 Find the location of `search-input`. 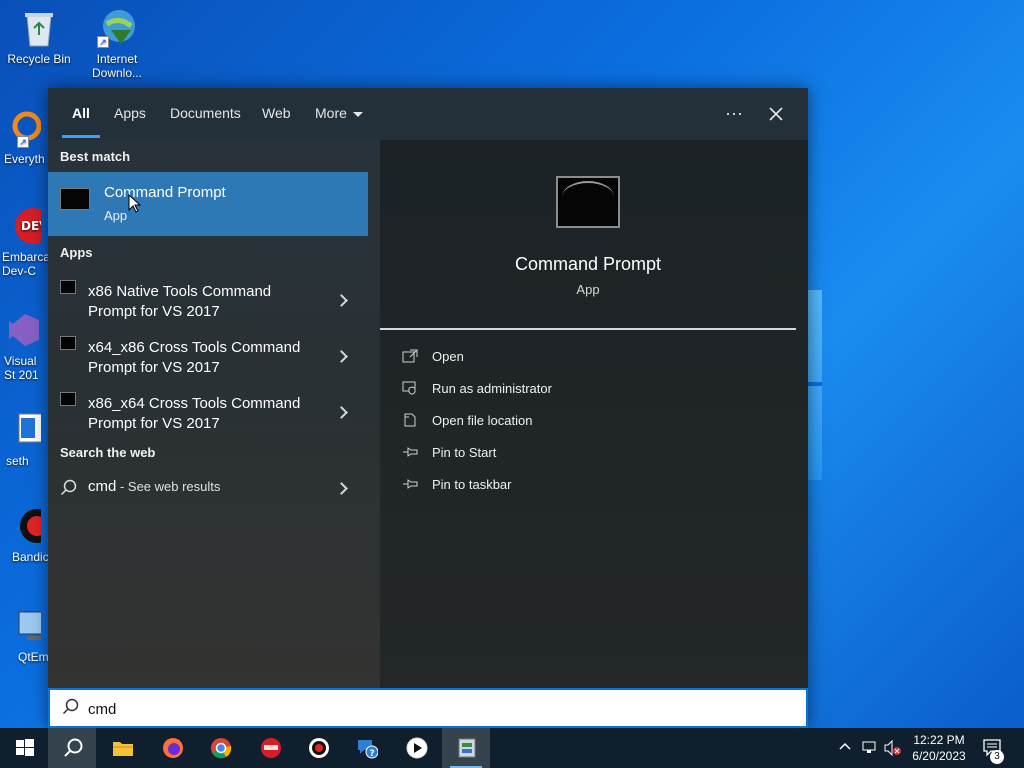

search-input is located at coordinates (388, 709).